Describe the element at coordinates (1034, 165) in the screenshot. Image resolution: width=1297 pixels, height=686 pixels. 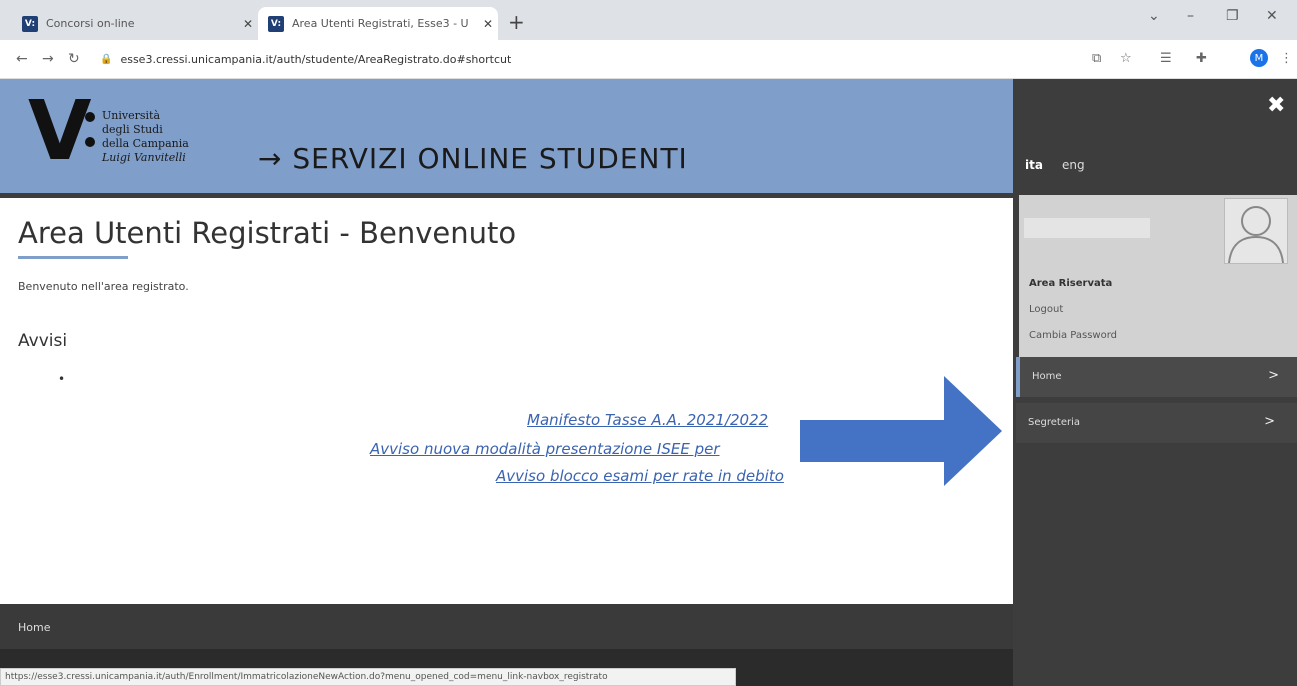
I see `language-ita: ita` at that location.